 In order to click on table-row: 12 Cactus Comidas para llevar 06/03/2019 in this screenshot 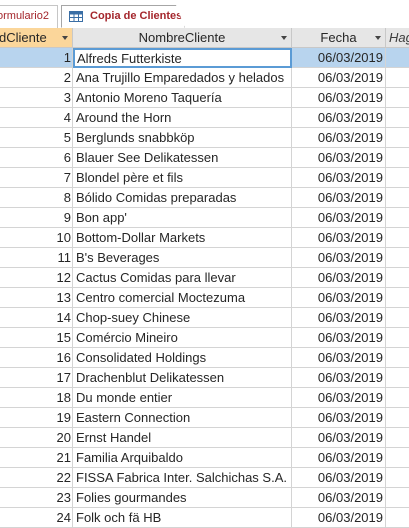, I will do `click(204, 278)`.